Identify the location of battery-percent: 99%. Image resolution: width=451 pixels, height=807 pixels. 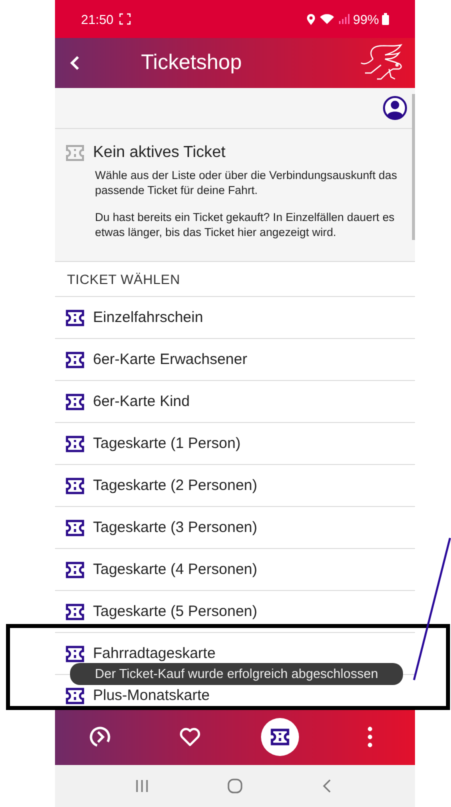
(365, 19).